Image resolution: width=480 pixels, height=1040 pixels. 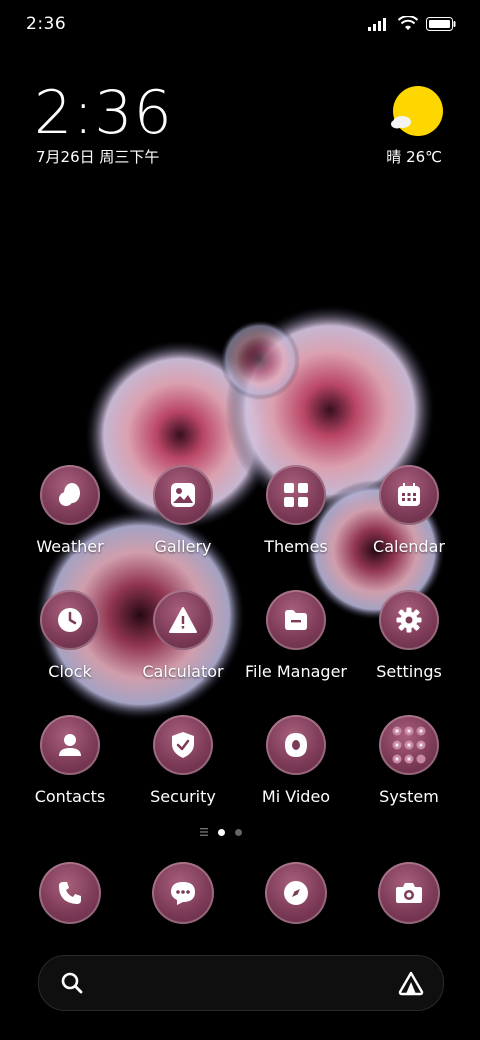 What do you see at coordinates (409, 495) in the screenshot?
I see `calendar-icon` at bounding box center [409, 495].